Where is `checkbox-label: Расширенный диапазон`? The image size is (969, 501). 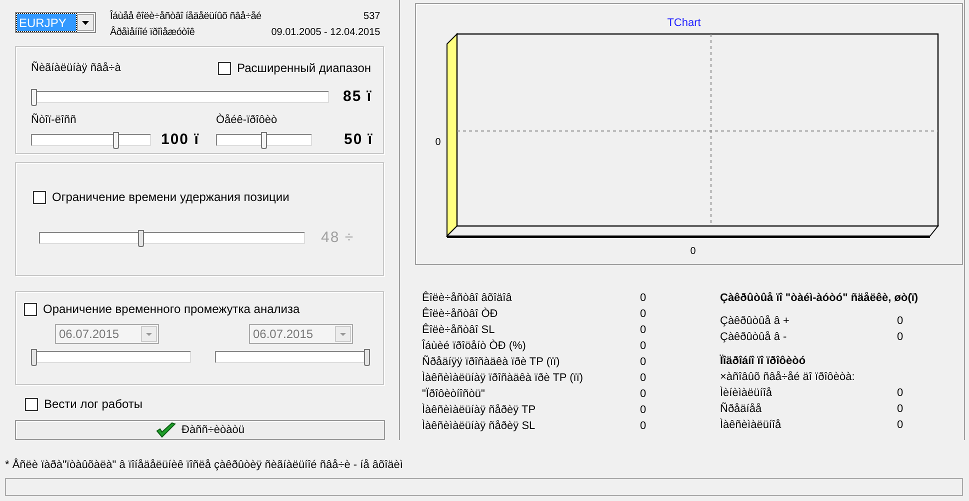
checkbox-label: Расширенный диапазон is located at coordinates (304, 68).